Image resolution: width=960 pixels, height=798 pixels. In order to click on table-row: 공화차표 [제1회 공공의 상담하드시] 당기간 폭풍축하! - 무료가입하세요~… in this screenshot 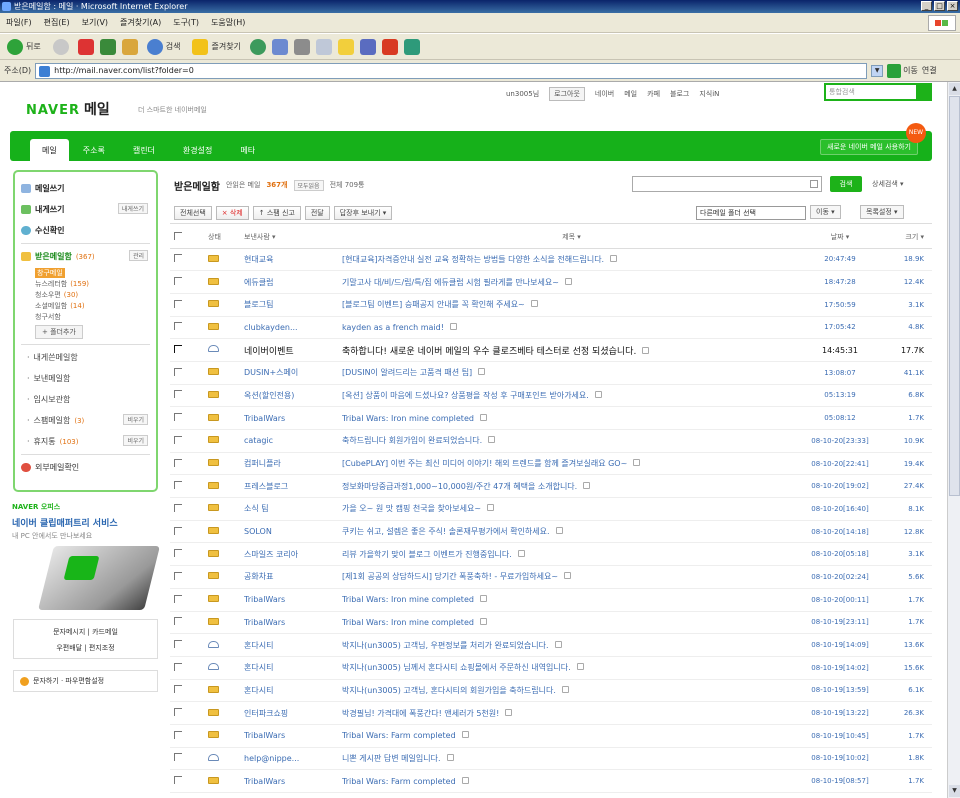, I will do `click(551, 577)`.